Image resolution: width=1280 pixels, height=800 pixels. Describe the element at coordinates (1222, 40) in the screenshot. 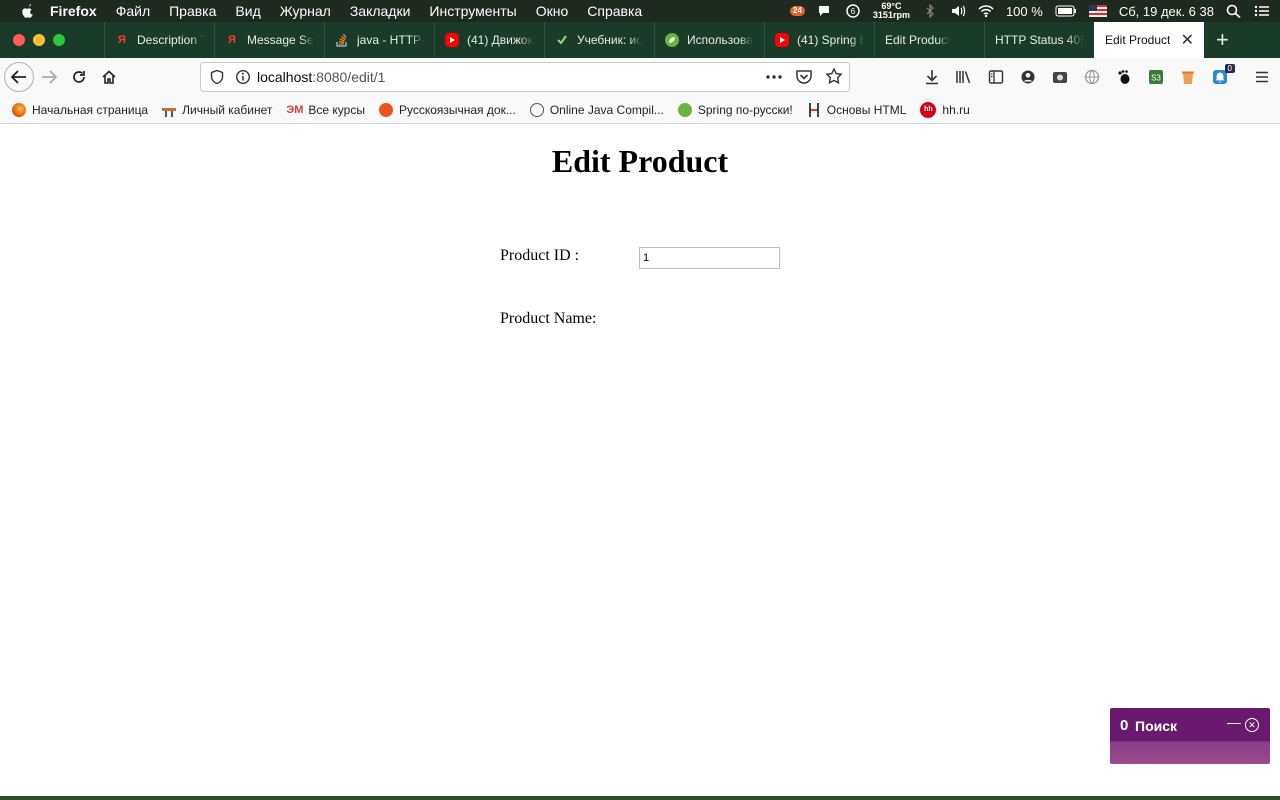

I see `new-tab-button: +` at that location.